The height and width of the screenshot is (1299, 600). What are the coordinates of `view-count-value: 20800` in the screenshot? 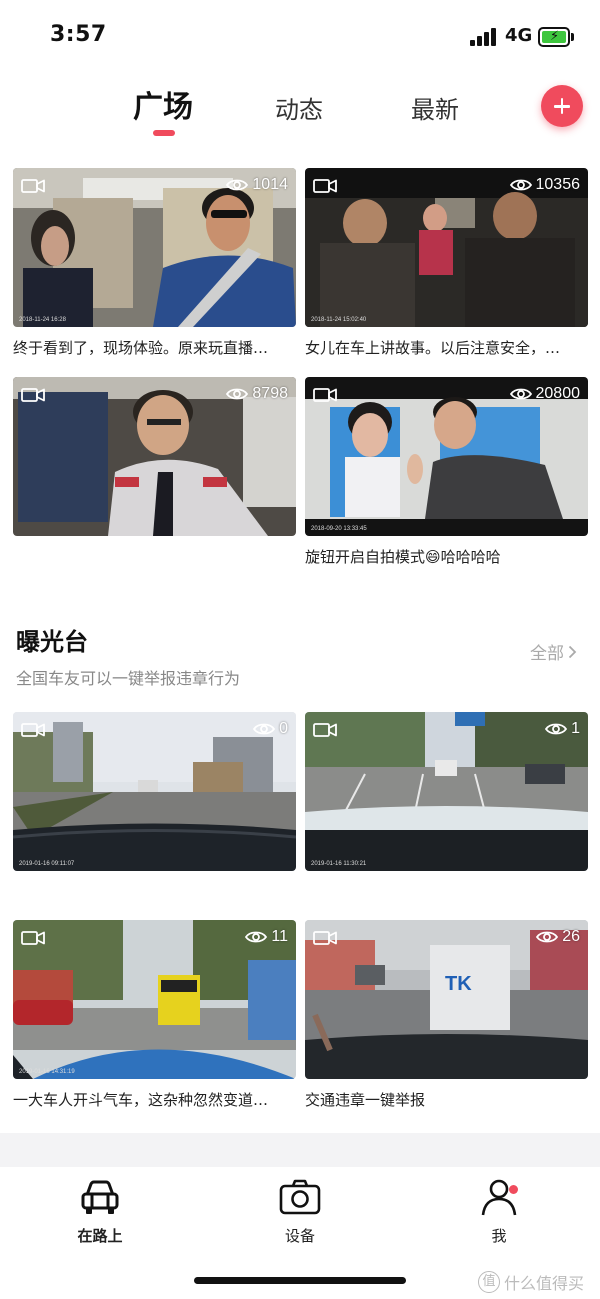 It's located at (558, 393).